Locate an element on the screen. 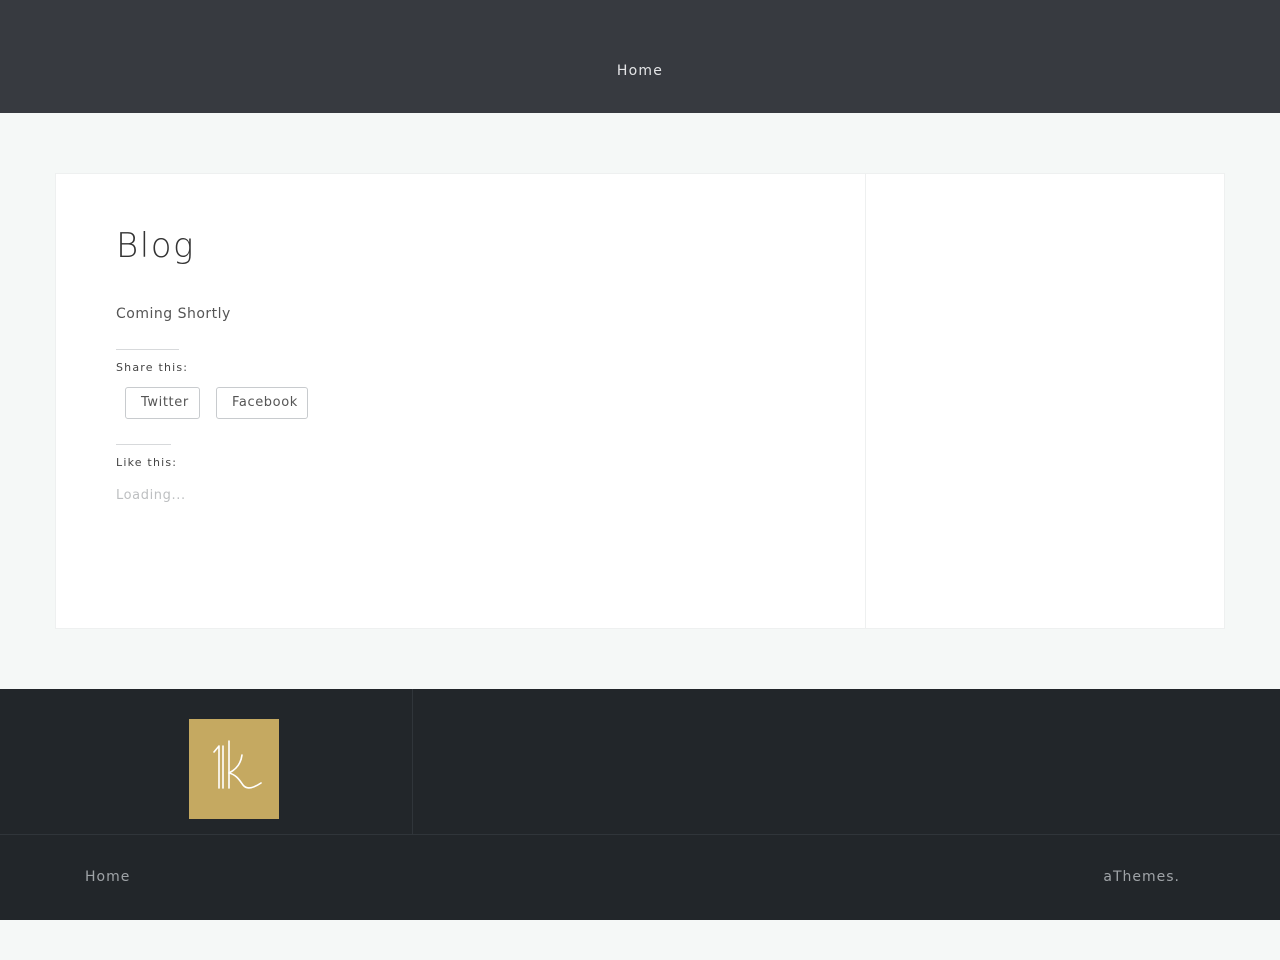 This screenshot has height=960, width=1280. share-divider is located at coordinates (147, 349).